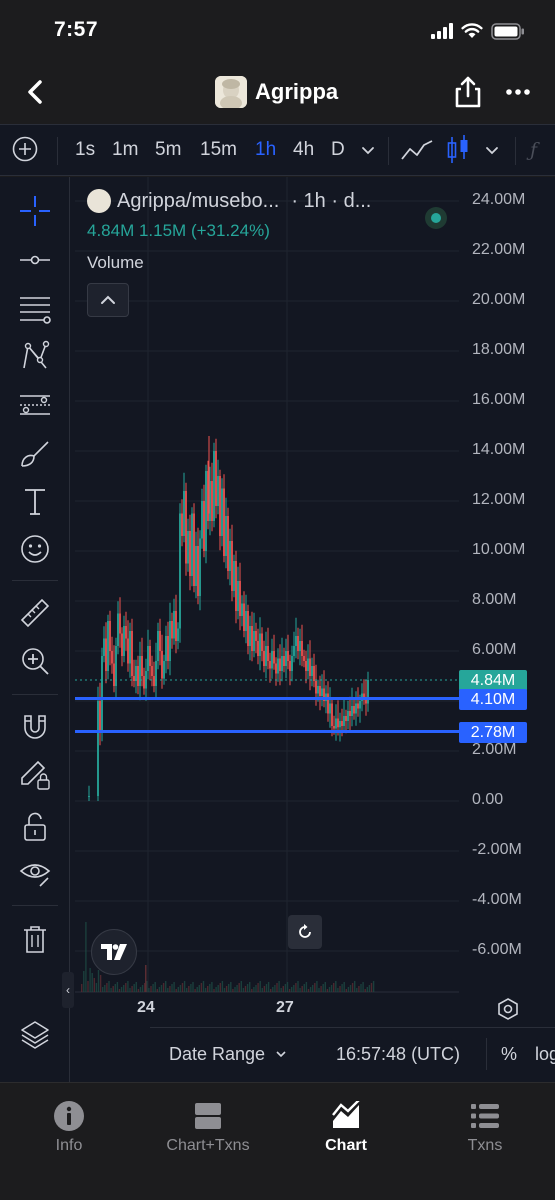  I want to click on interval-d: D, so click(338, 150).